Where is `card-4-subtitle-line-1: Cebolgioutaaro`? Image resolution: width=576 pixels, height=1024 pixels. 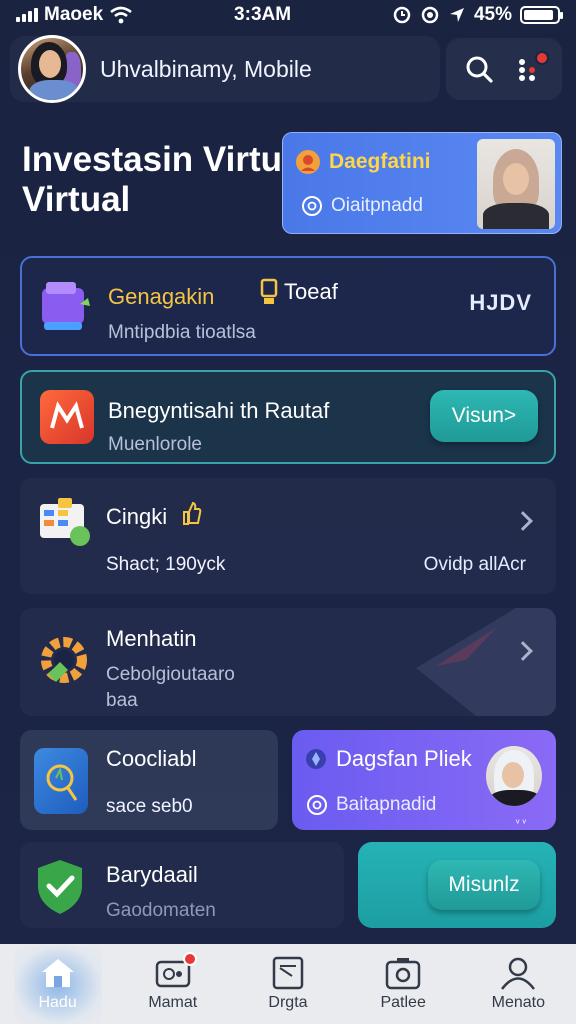 card-4-subtitle-line-1: Cebolgioutaaro is located at coordinates (170, 674).